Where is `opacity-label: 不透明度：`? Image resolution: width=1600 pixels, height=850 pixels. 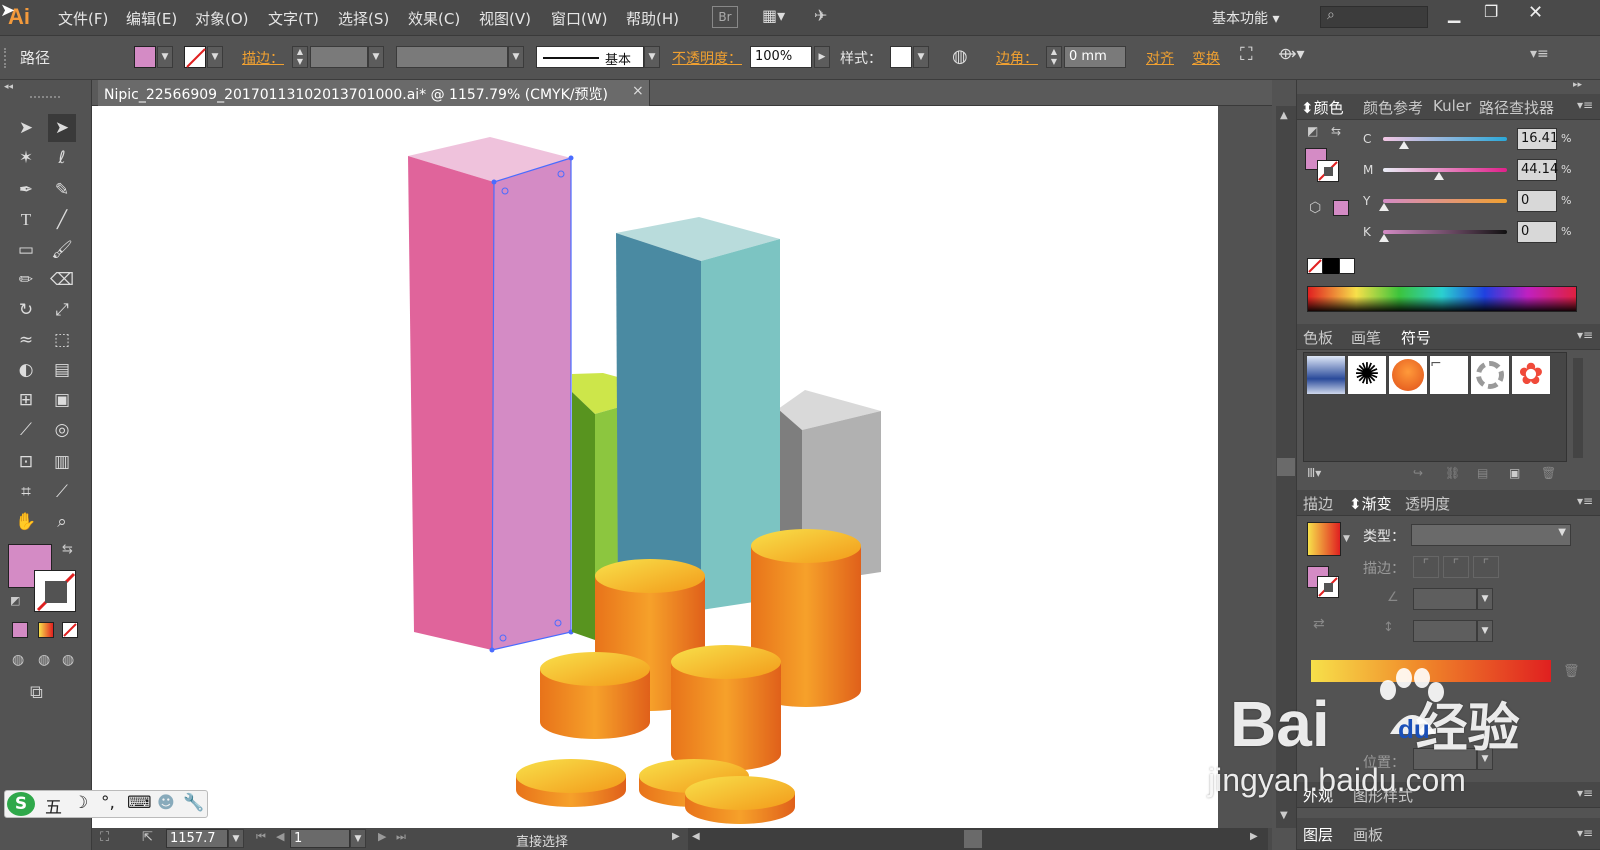 opacity-label: 不透明度： is located at coordinates (707, 58).